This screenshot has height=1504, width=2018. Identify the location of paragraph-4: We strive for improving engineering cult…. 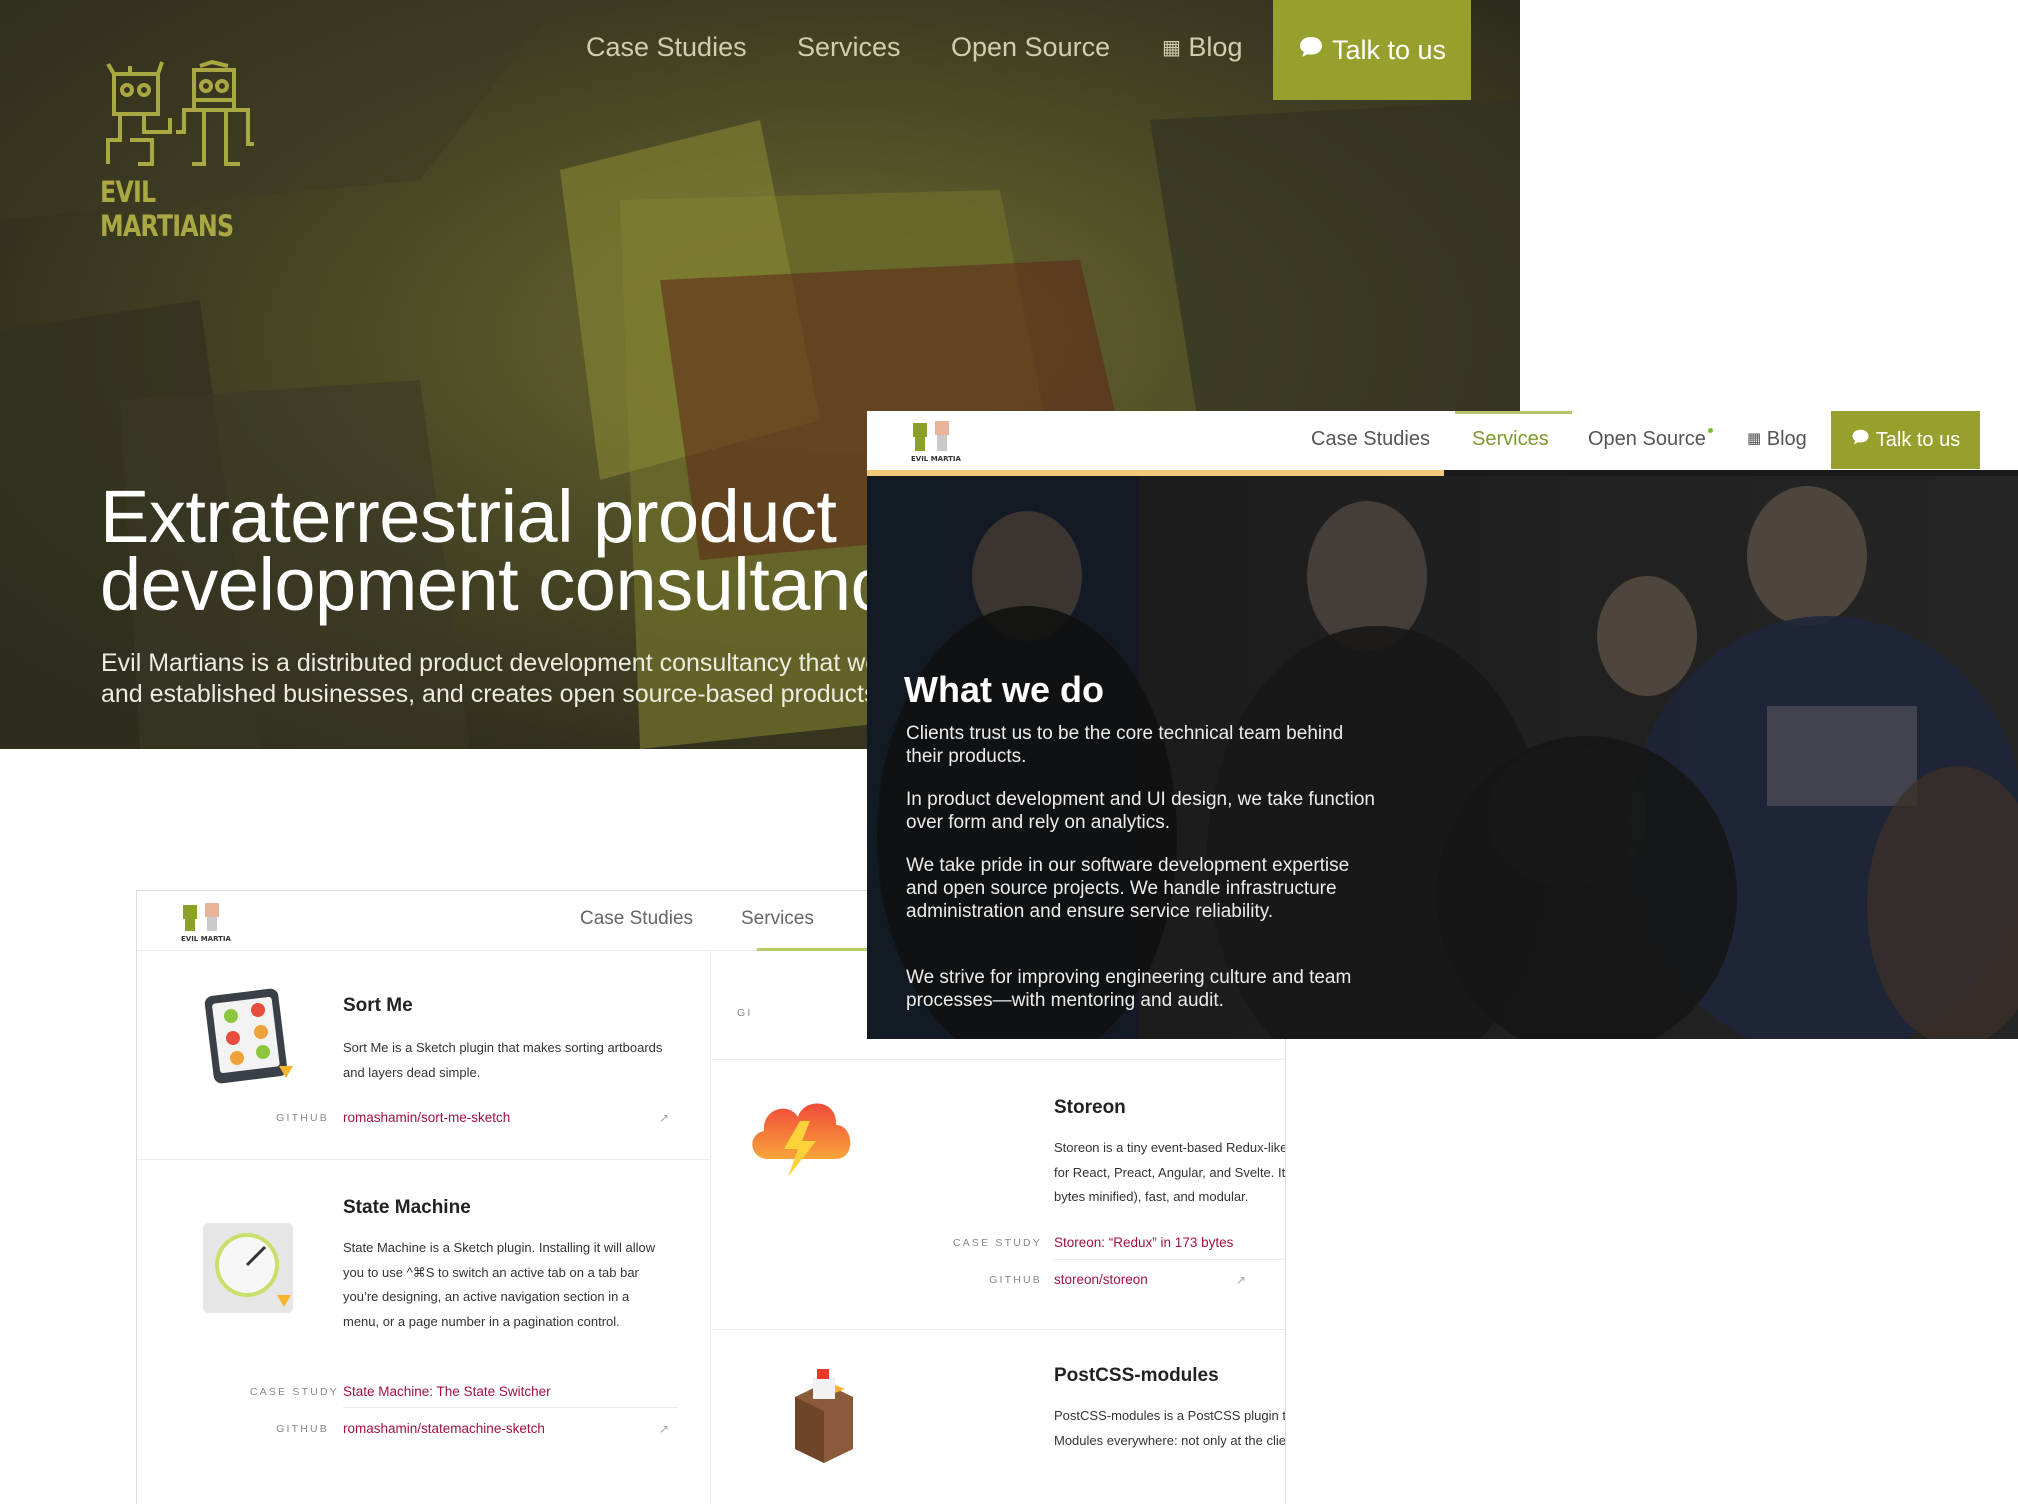
(1129, 989).